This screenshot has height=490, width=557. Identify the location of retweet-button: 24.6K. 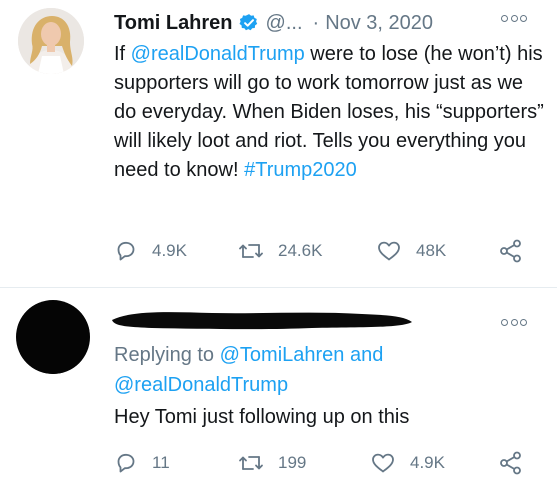
(280, 251).